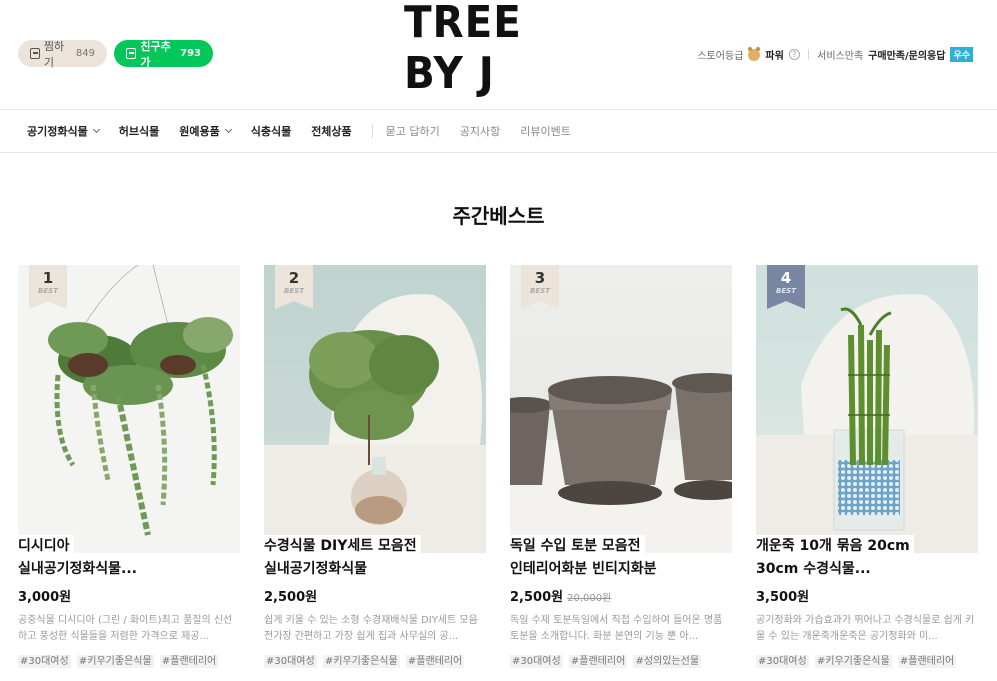  What do you see at coordinates (754, 53) in the screenshot?
I see `grade-emblem-icon` at bounding box center [754, 53].